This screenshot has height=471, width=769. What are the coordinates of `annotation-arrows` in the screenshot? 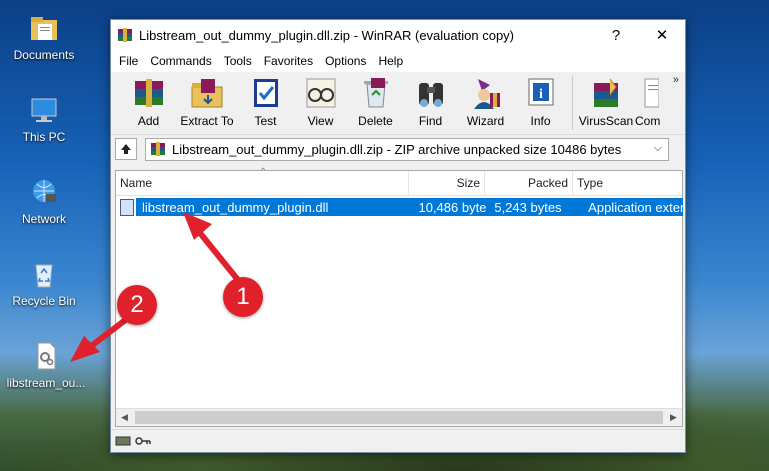 It's located at (155, 287).